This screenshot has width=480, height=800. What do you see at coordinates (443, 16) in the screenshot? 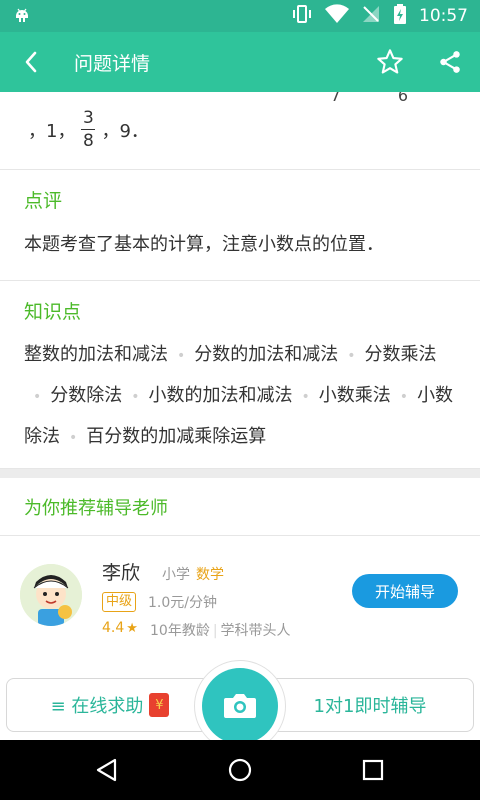
I see `clock: 10:57` at bounding box center [443, 16].